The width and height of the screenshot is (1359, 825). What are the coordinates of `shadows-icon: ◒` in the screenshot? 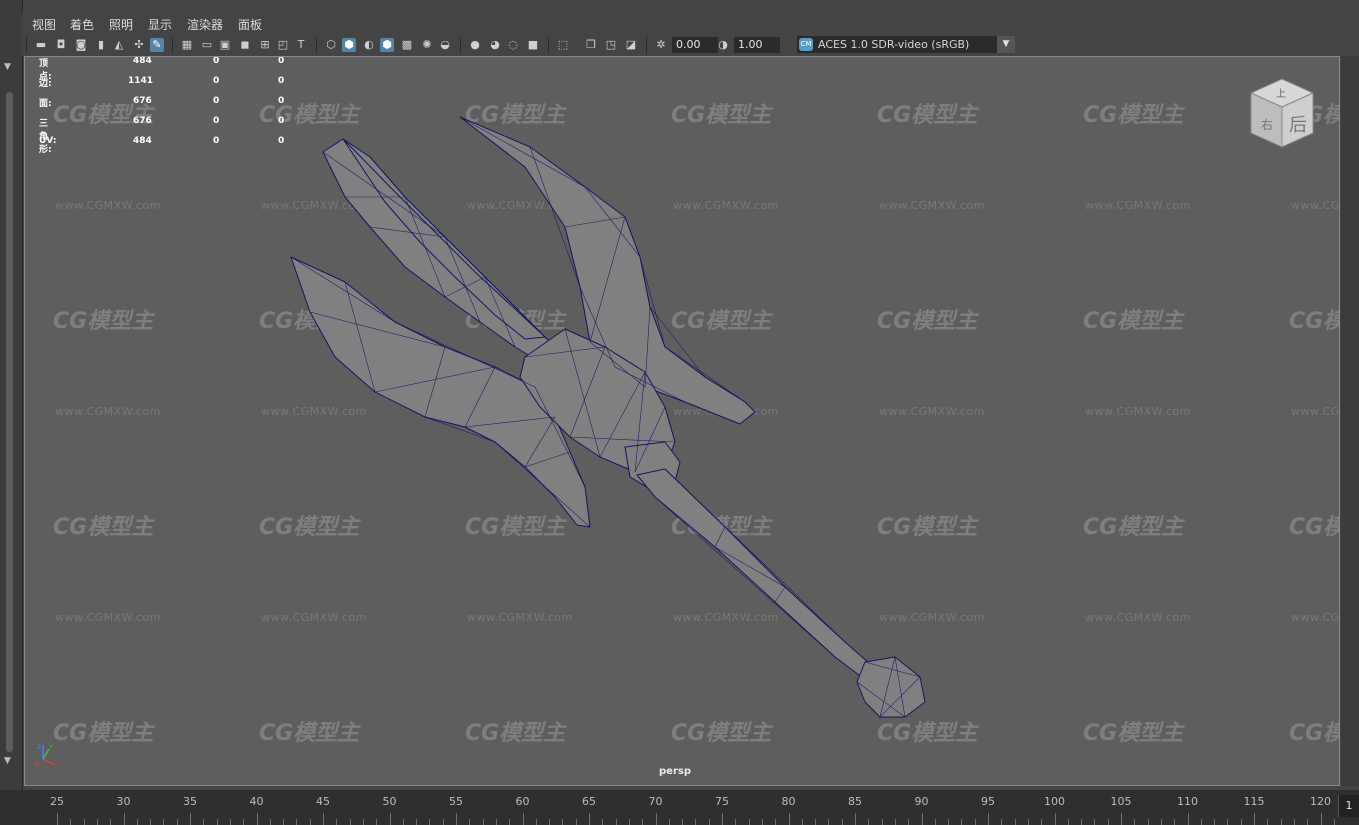 It's located at (445, 45).